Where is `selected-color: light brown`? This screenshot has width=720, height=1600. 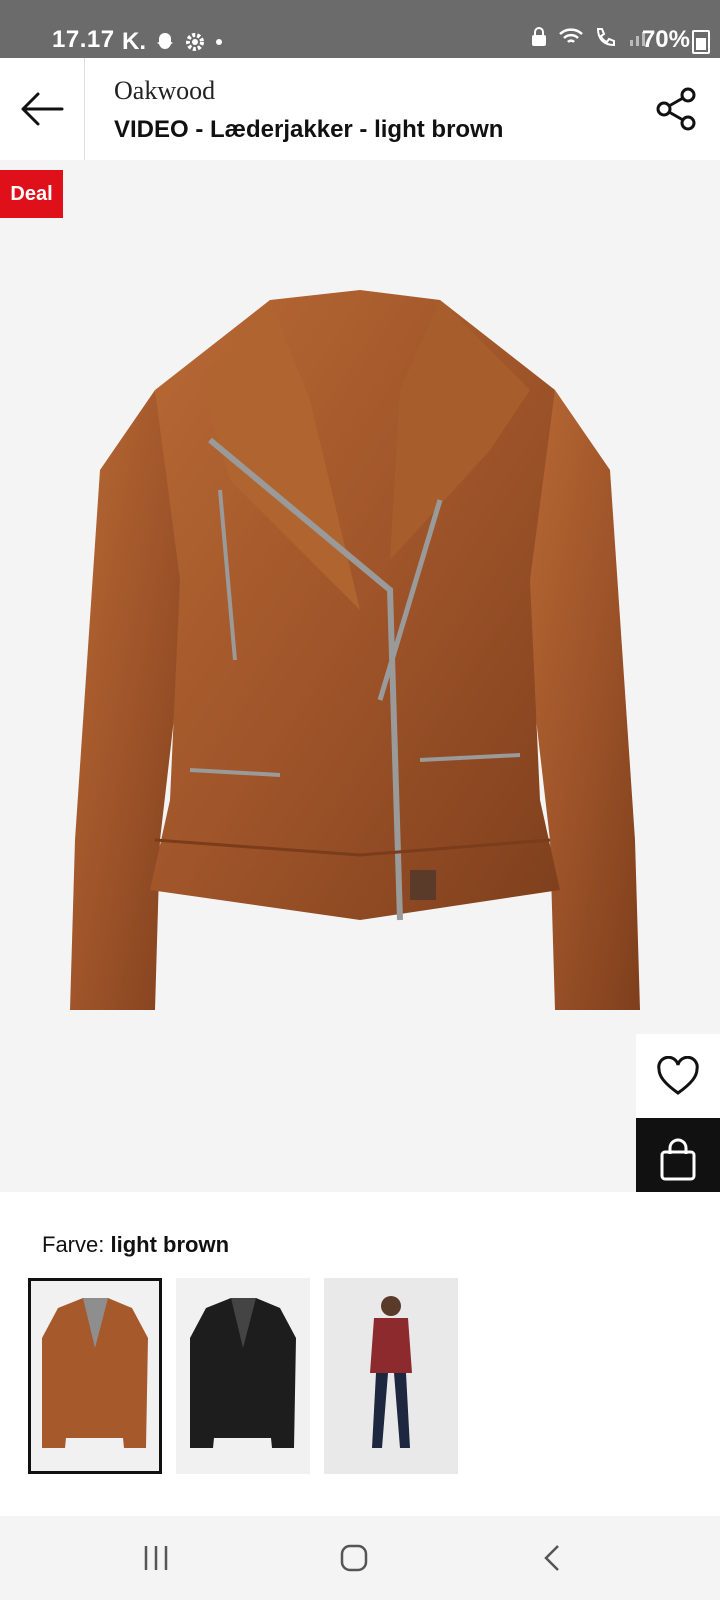 selected-color: light brown is located at coordinates (170, 1244).